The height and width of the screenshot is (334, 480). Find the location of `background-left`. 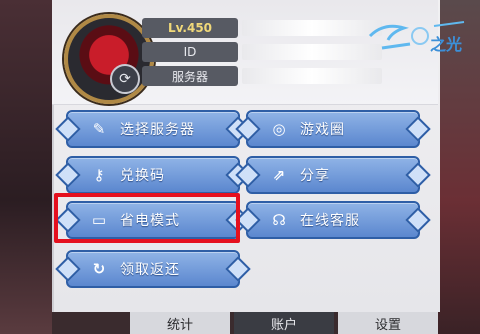

background-left is located at coordinates (26, 167).